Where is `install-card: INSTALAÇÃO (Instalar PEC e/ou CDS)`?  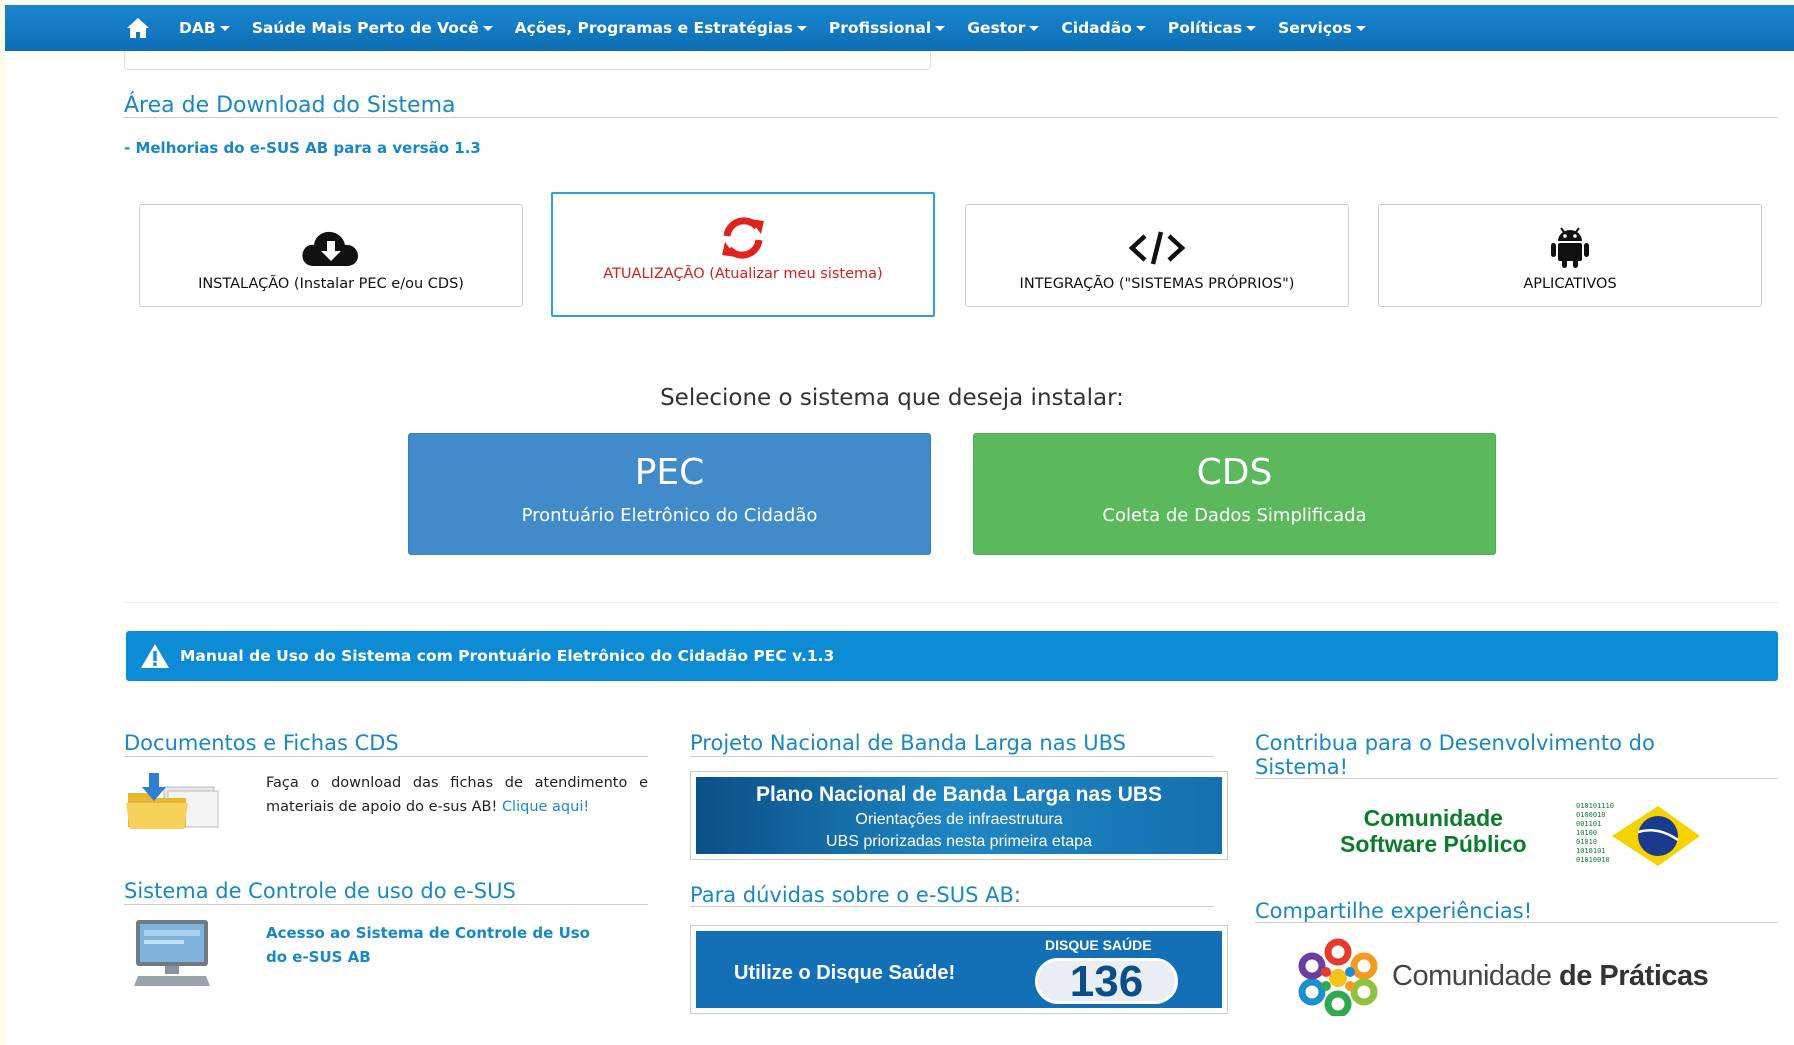
install-card: INSTALAÇÃO (Instalar PEC e/ou CDS) is located at coordinates (331, 255).